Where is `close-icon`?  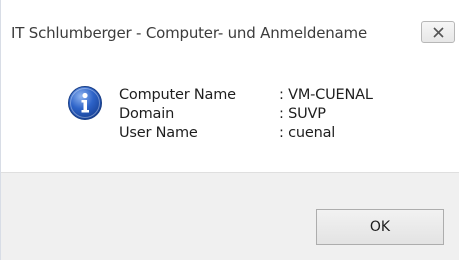
close-icon is located at coordinates (438, 32).